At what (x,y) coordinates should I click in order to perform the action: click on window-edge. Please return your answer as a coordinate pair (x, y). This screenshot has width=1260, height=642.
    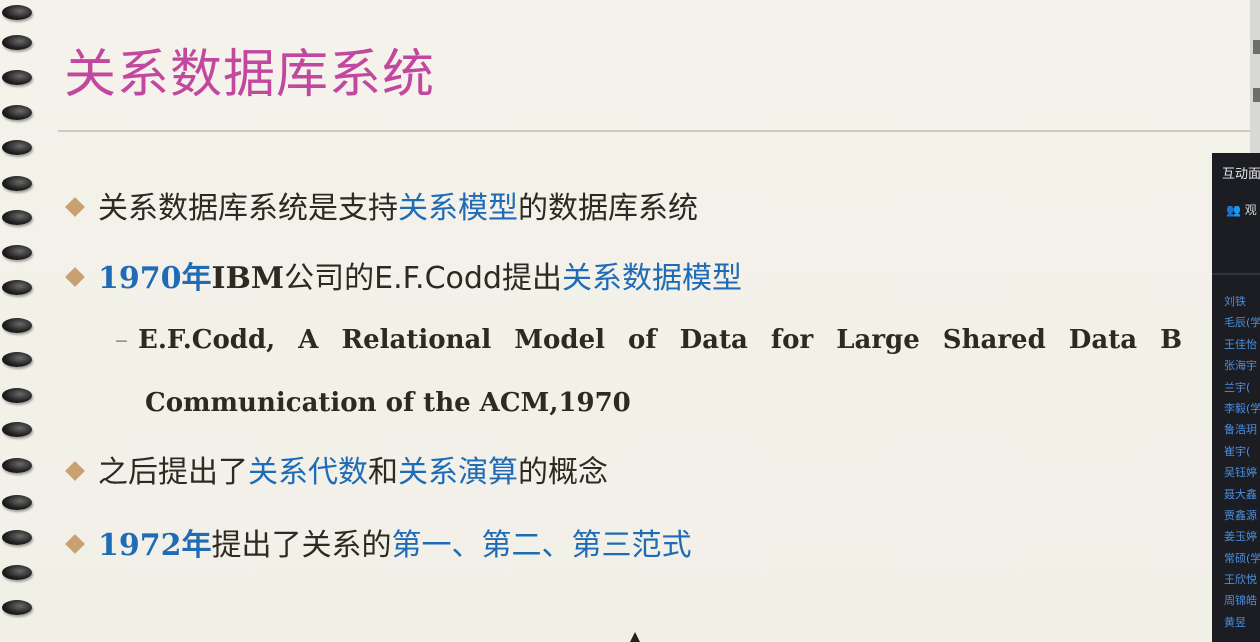
    Looking at the image, I should click on (1255, 76).